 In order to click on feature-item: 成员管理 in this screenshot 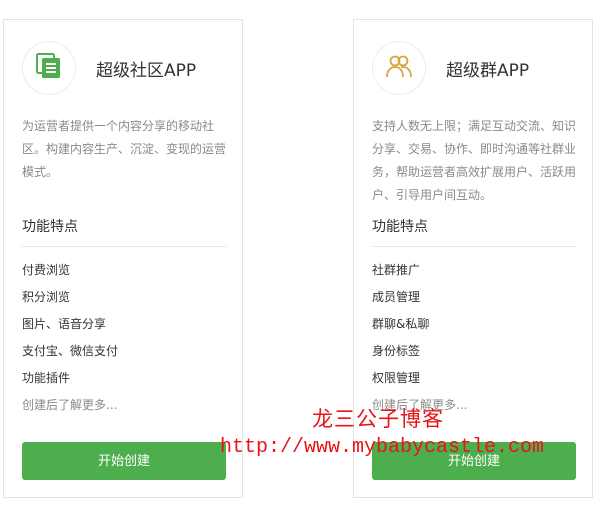, I will do `click(396, 297)`.